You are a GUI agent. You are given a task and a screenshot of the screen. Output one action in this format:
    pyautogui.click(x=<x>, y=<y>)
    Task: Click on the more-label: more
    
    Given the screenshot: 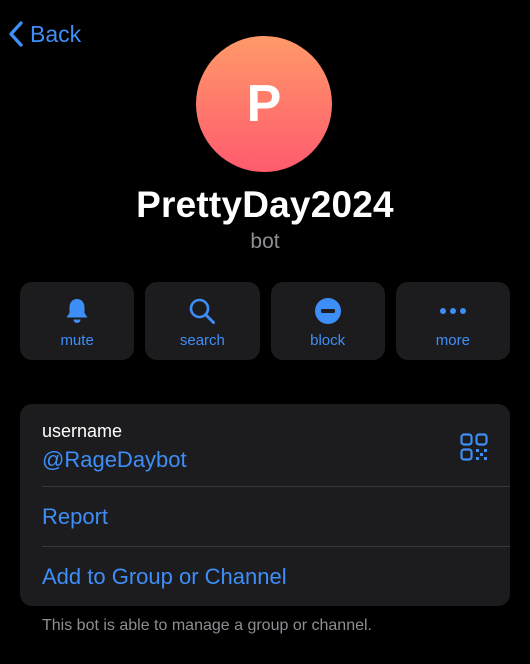 What is the action you would take?
    pyautogui.click(x=452, y=340)
    